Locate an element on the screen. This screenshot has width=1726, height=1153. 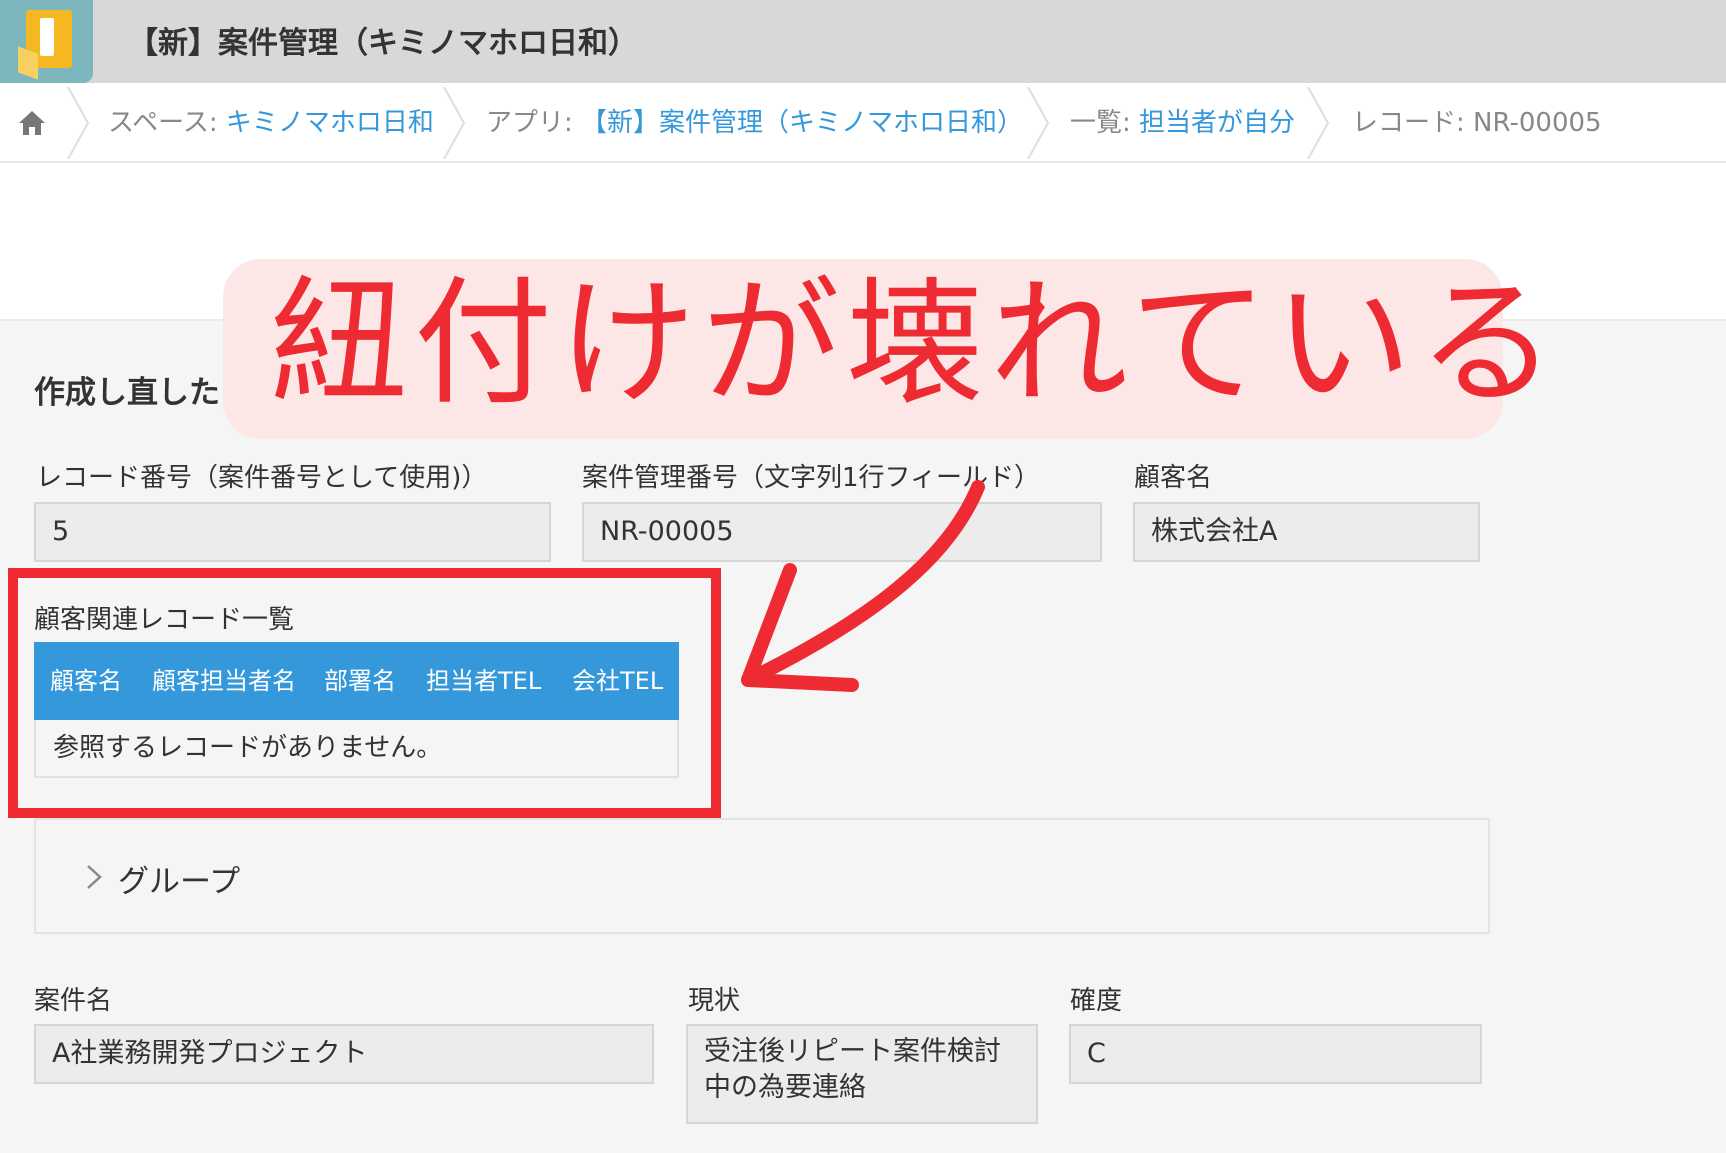
arrow-icon is located at coordinates (863, 586).